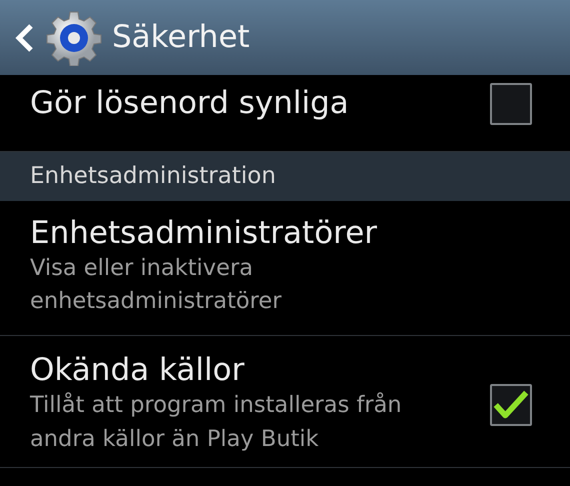 The width and height of the screenshot is (570, 486). What do you see at coordinates (181, 38) in the screenshot?
I see `screen-title: Säkerhet` at bounding box center [181, 38].